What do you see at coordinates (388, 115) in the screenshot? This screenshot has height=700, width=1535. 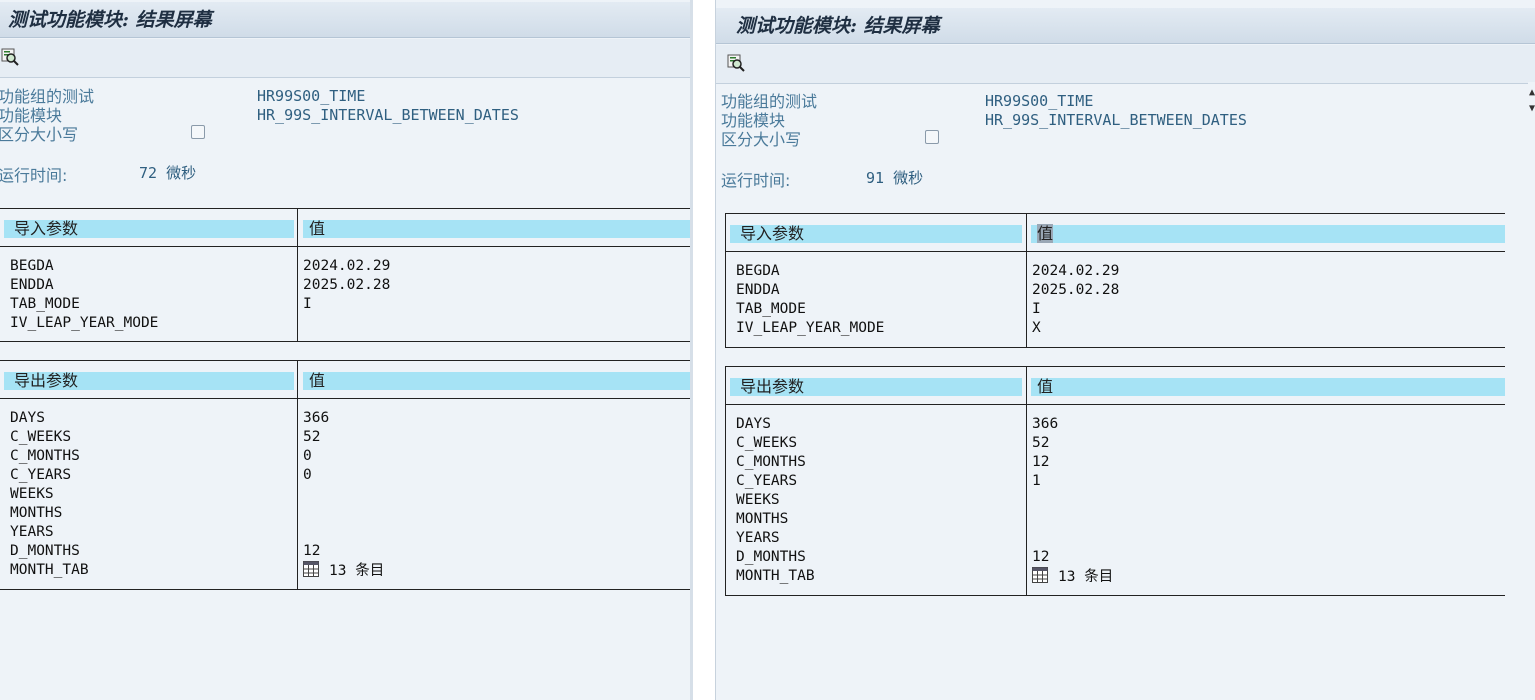 I see `function-module-value: HR_99S_INTERVAL_BETWEEN_DATES` at bounding box center [388, 115].